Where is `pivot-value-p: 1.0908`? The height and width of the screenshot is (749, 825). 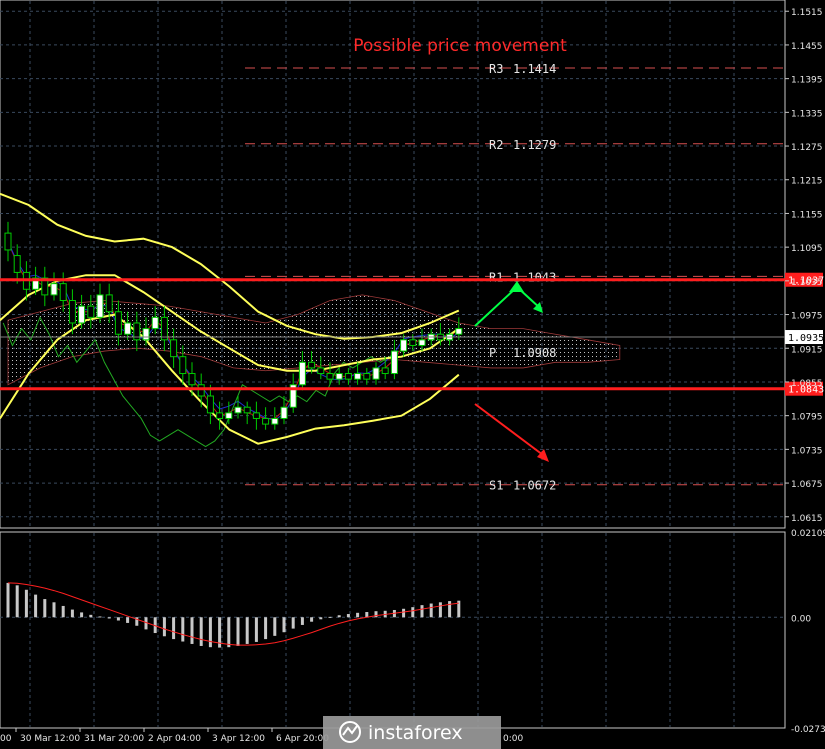
pivot-value-p: 1.0908 is located at coordinates (534, 353).